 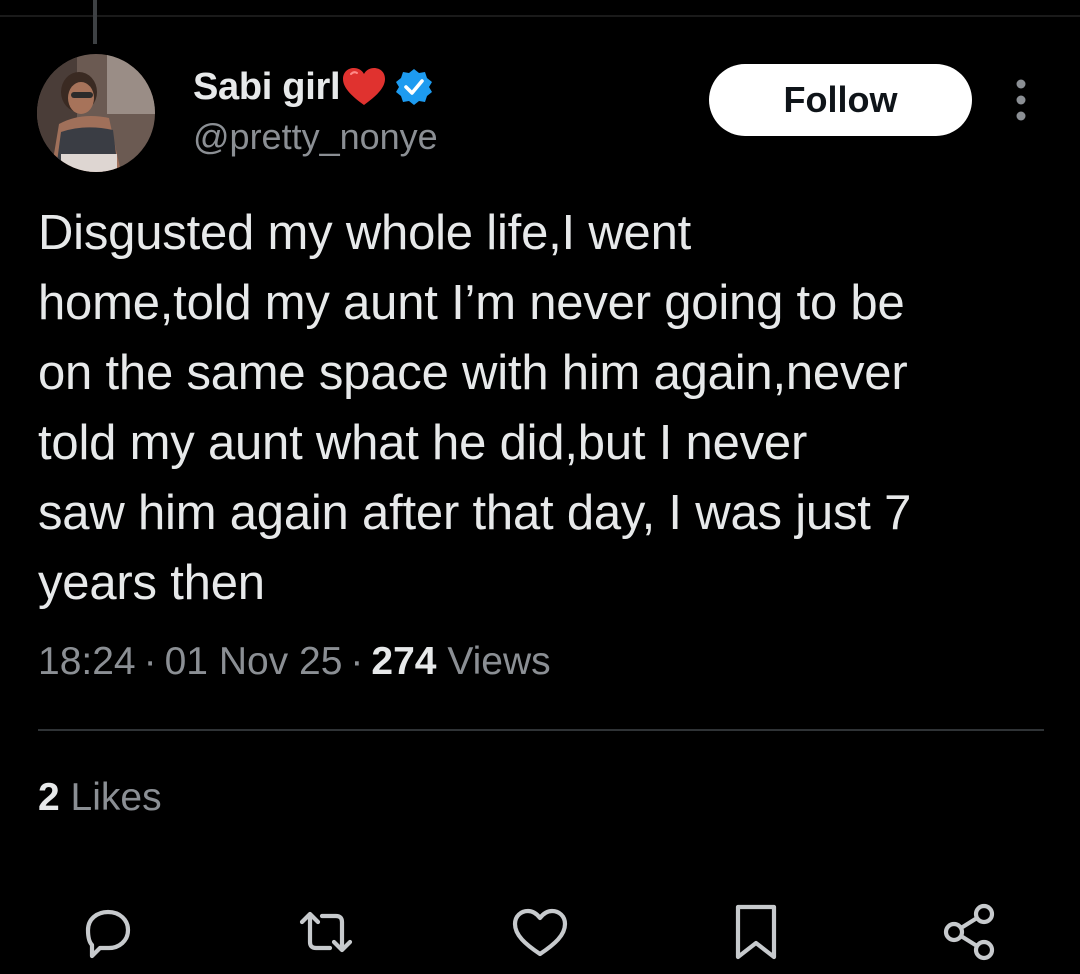 I want to click on display-name: Sabi girl, so click(x=267, y=87).